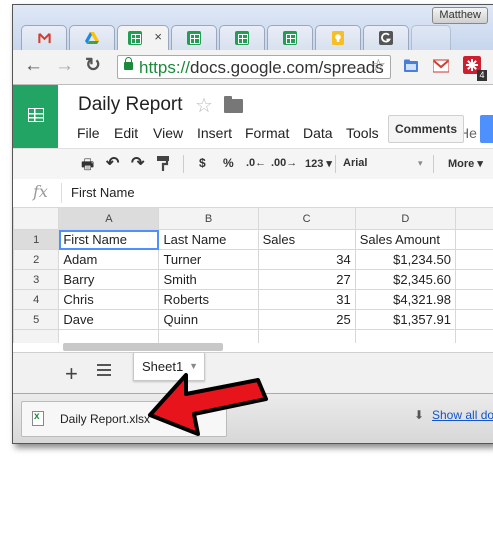  What do you see at coordinates (163, 164) in the screenshot?
I see `paint-format-icon` at bounding box center [163, 164].